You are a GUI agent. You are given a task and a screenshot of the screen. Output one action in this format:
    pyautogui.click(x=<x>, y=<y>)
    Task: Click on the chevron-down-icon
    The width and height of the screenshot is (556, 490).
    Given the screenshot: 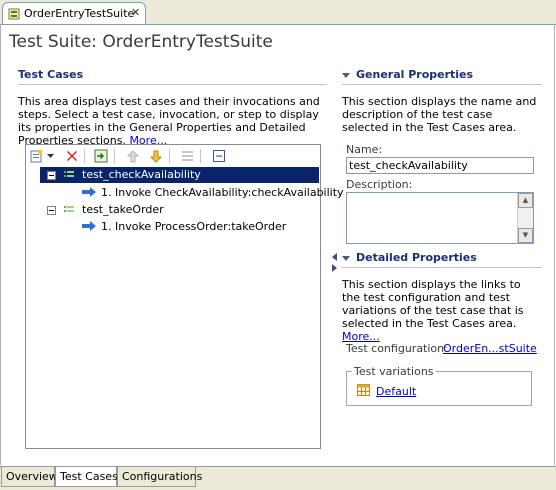 What is the action you would take?
    pyautogui.click(x=50, y=156)
    